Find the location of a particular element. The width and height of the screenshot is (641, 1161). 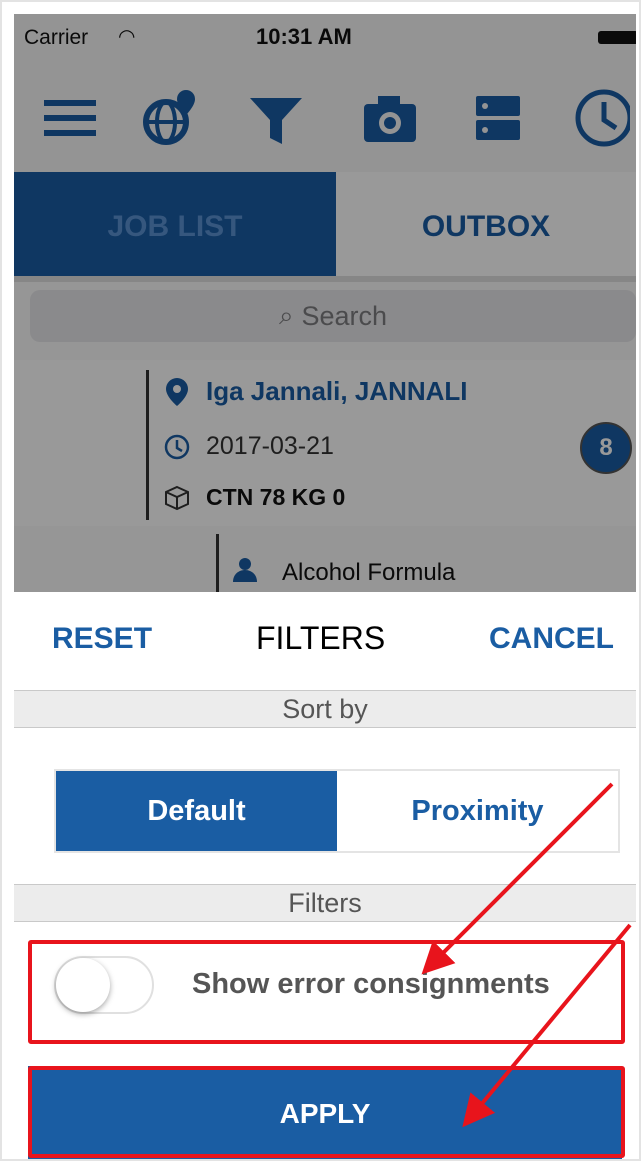

arrow-to-toggle is located at coordinates (517, 878).